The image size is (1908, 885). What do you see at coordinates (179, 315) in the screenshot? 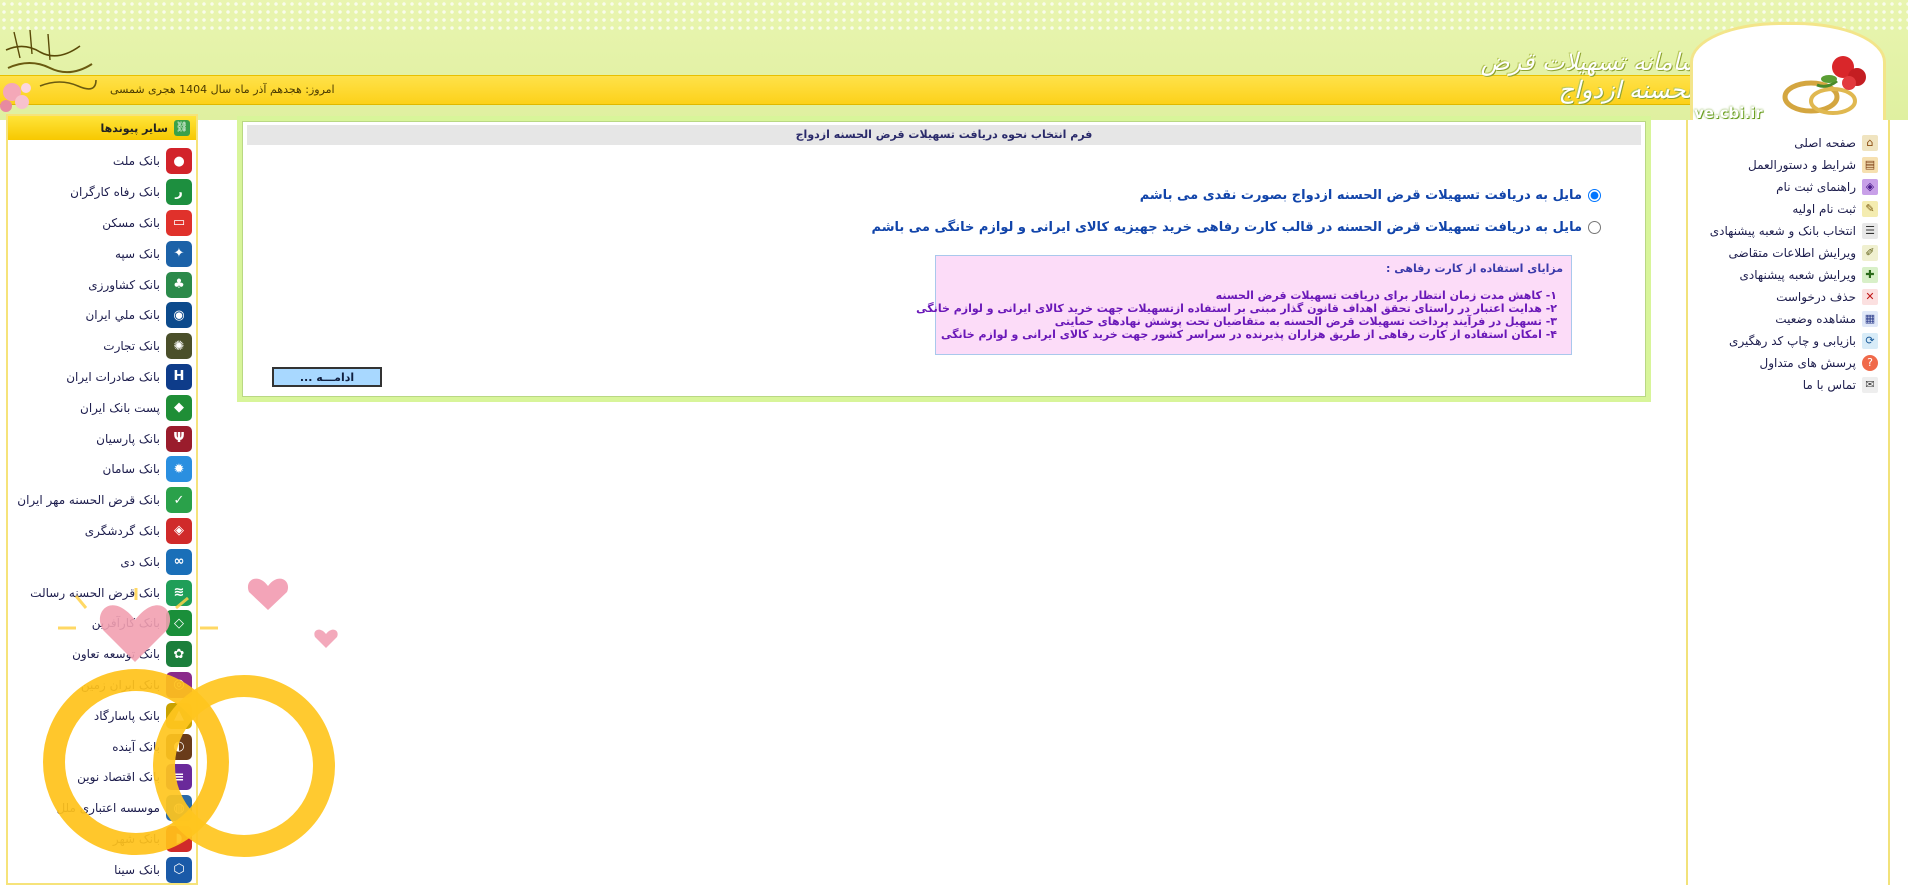
I see `bank-logo-icon: ◉` at bounding box center [179, 315].